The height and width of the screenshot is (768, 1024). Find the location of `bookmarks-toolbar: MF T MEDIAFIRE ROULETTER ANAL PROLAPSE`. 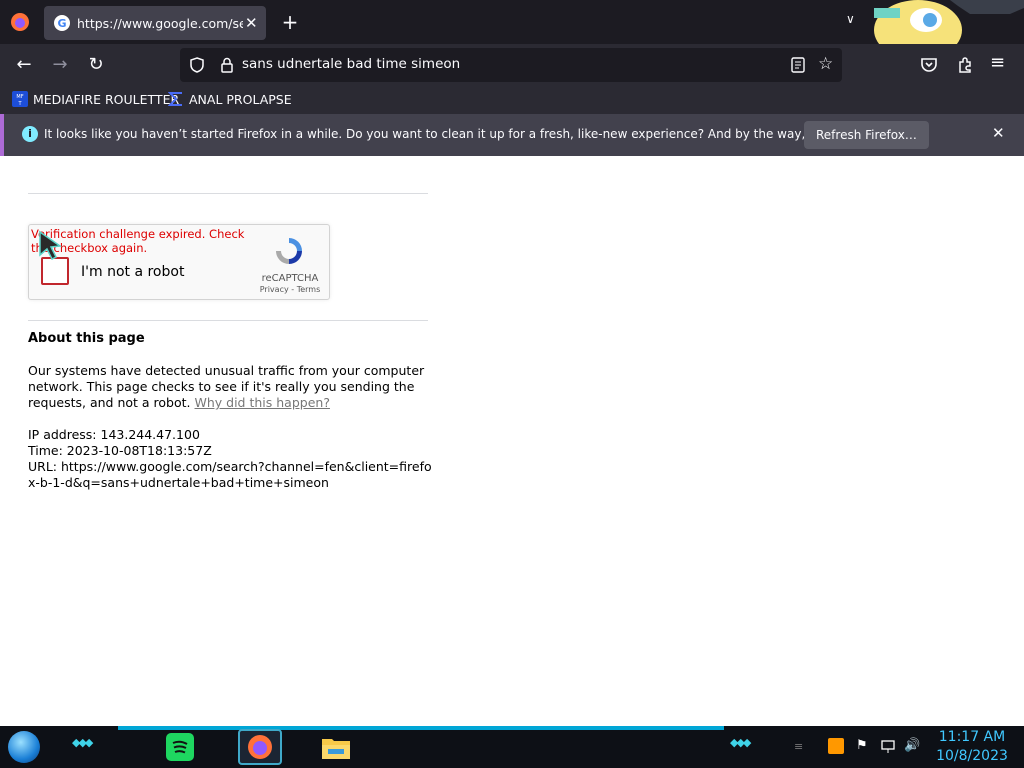

bookmarks-toolbar: MF T MEDIAFIRE ROULETTER ANAL PROLAPSE is located at coordinates (512, 100).